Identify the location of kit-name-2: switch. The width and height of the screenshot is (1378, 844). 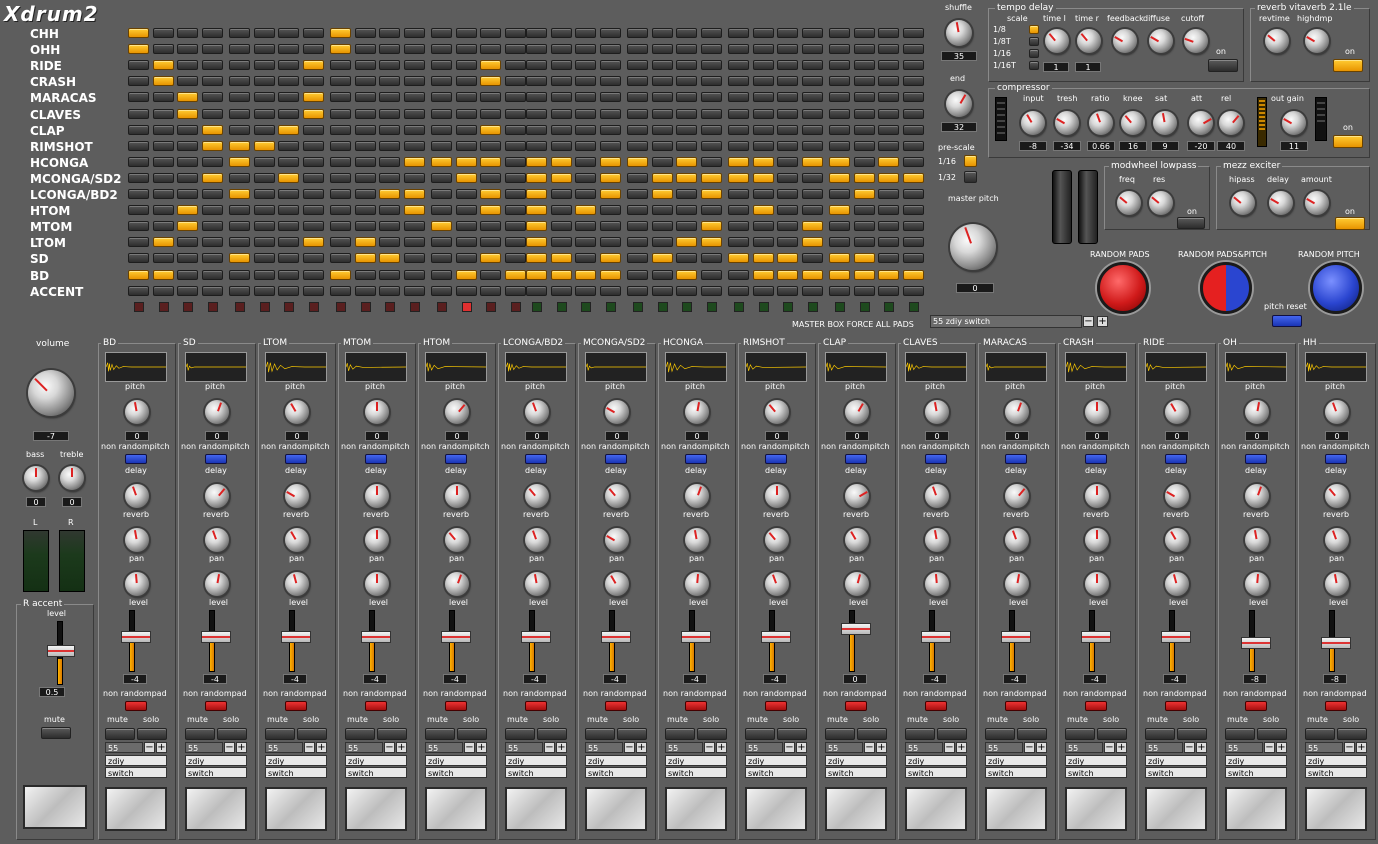
(136, 772).